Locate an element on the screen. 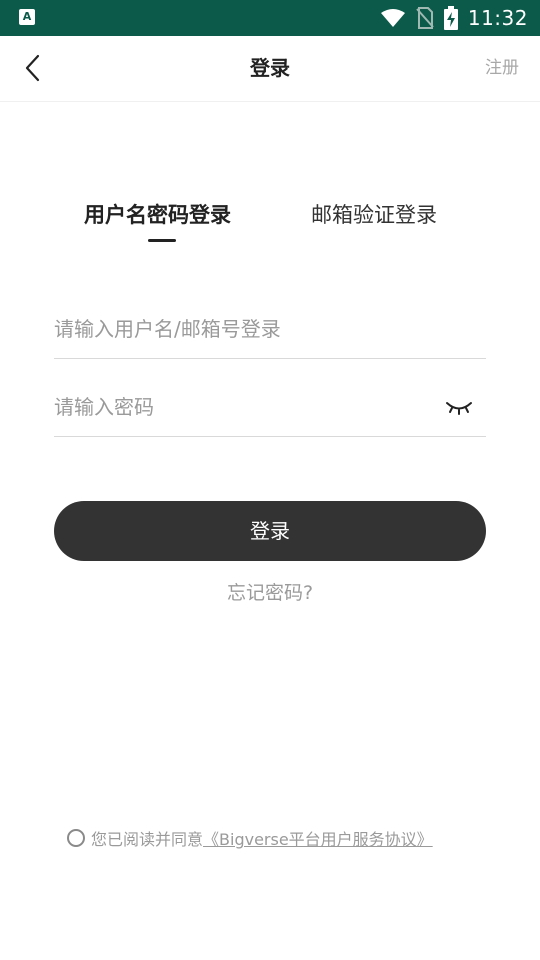 Image resolution: width=540 pixels, height=960 pixels. username-field is located at coordinates (270, 329).